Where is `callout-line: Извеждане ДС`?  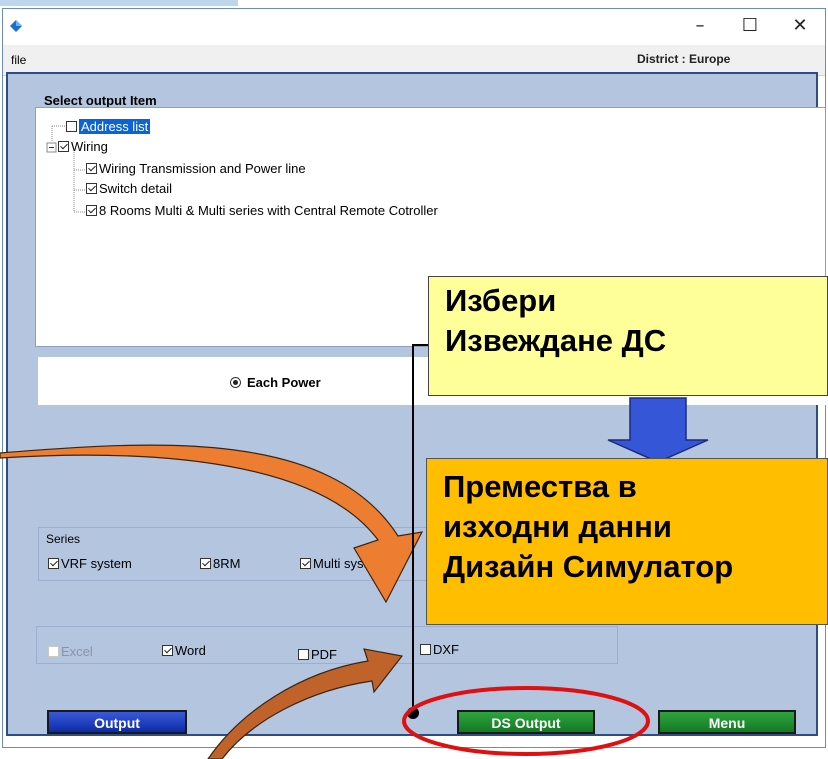 callout-line: Извеждане ДС is located at coordinates (556, 340).